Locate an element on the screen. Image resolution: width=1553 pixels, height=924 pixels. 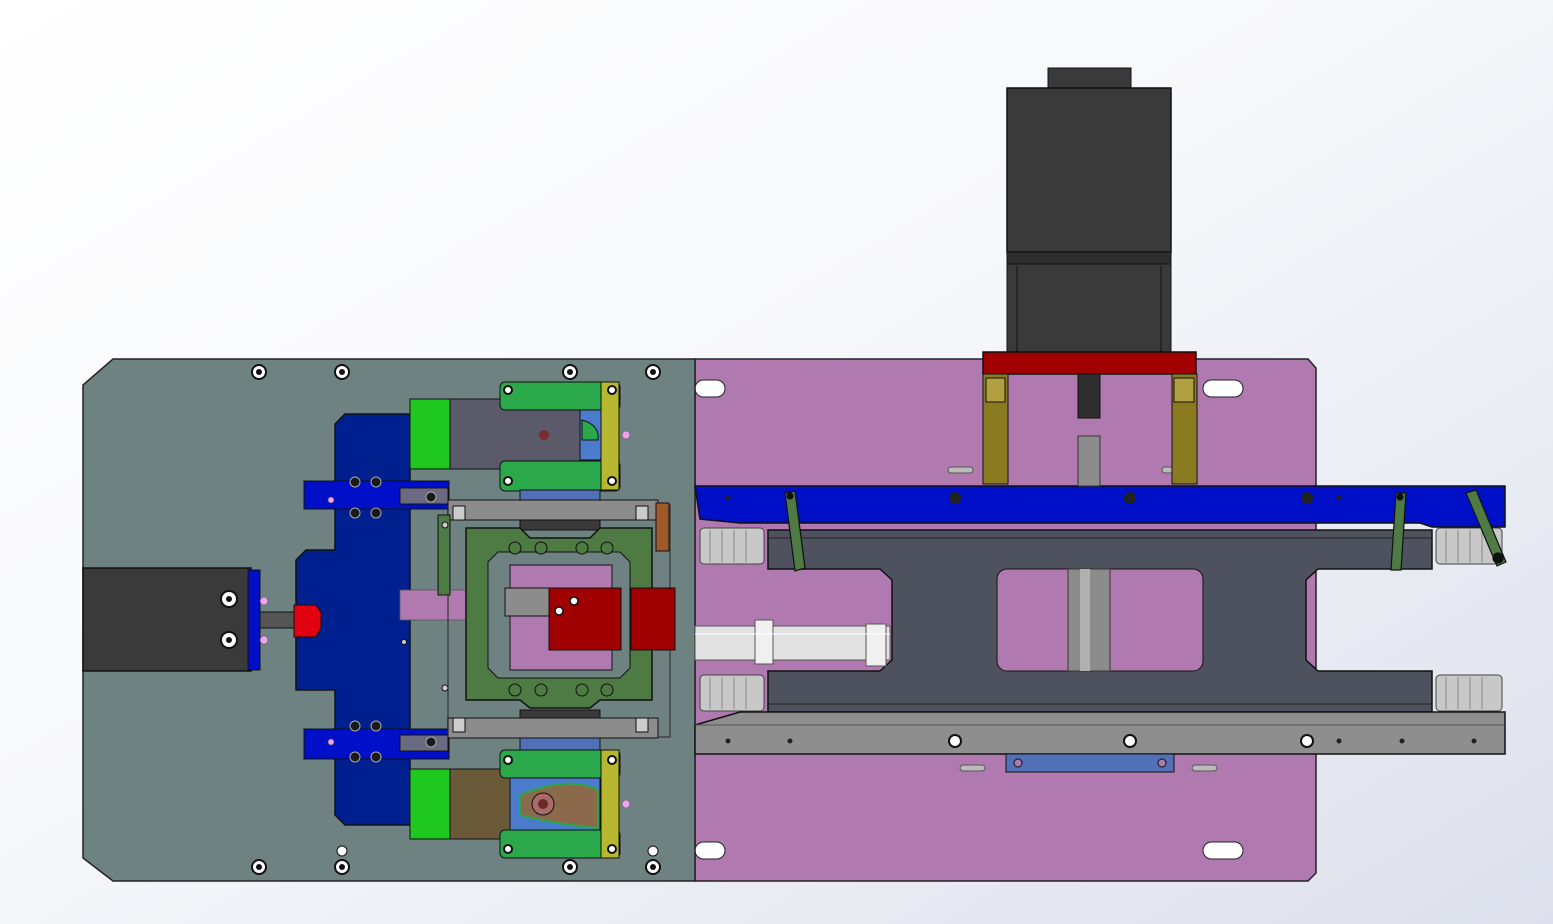
stepper-motor is located at coordinates (1089, 211).